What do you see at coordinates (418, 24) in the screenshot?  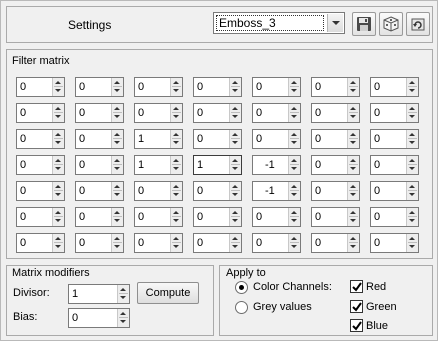 I see `reset-button` at bounding box center [418, 24].